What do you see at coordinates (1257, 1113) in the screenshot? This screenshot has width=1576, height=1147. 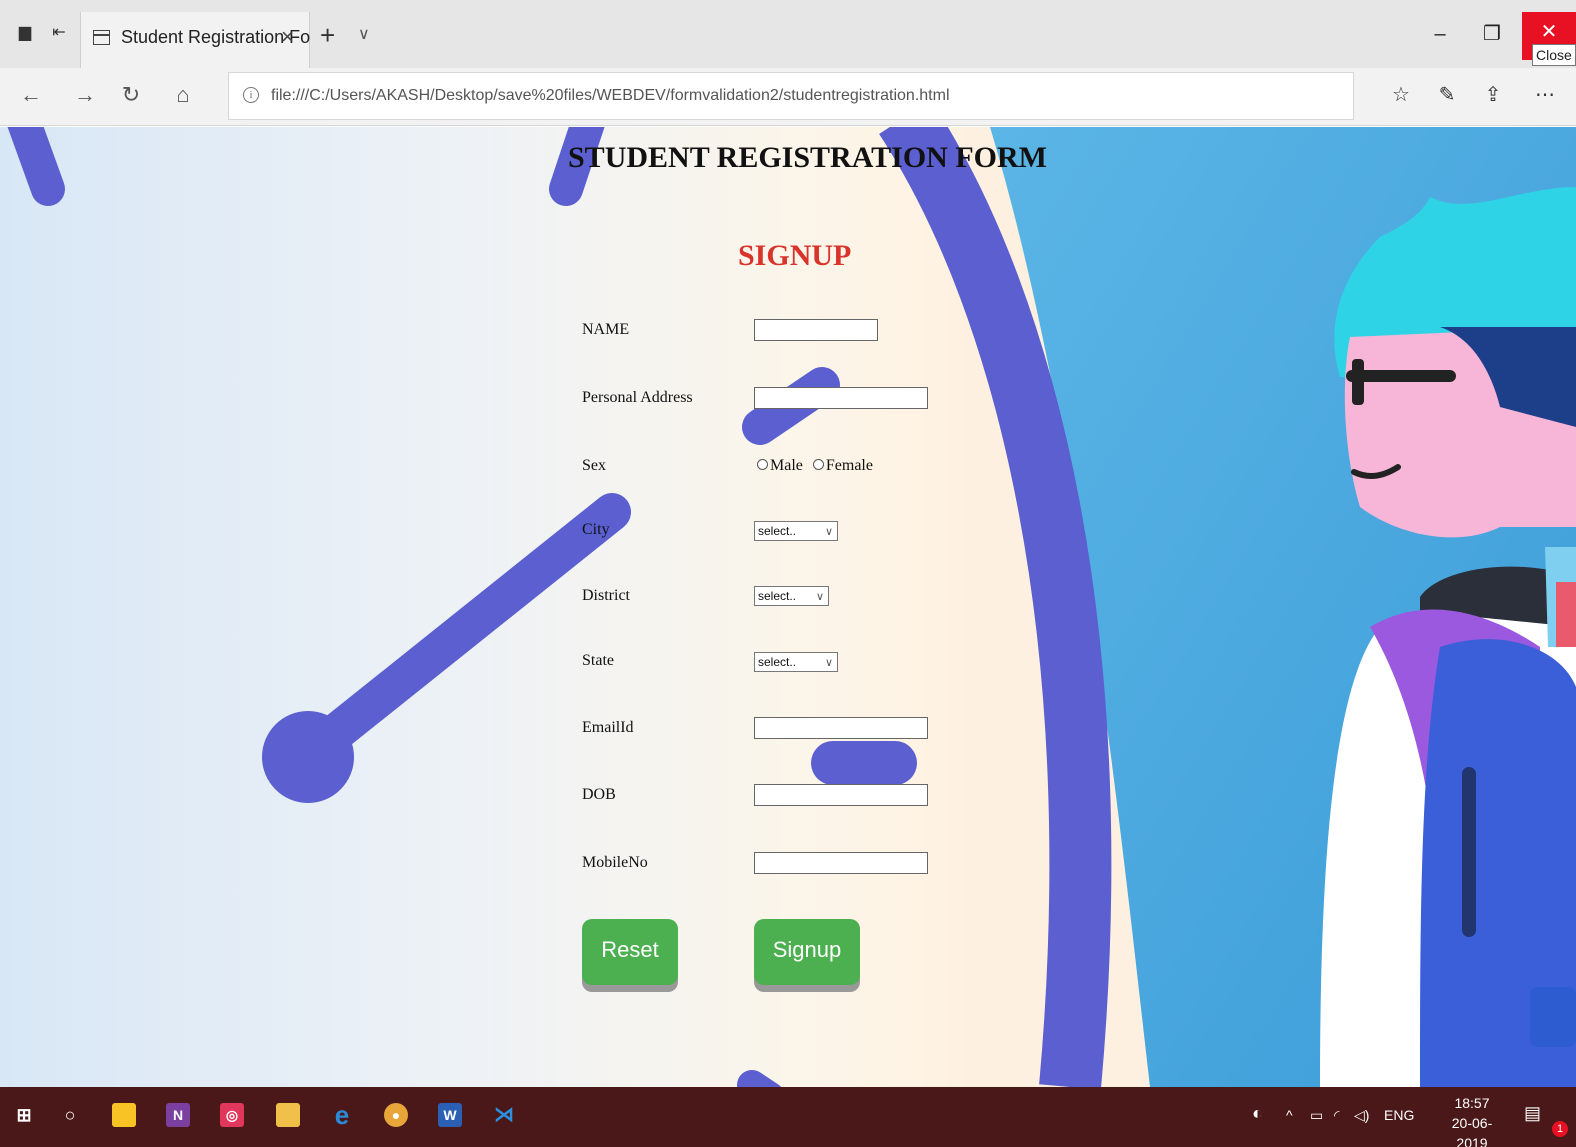 I see `ie-warning-icon: ◐` at bounding box center [1257, 1113].